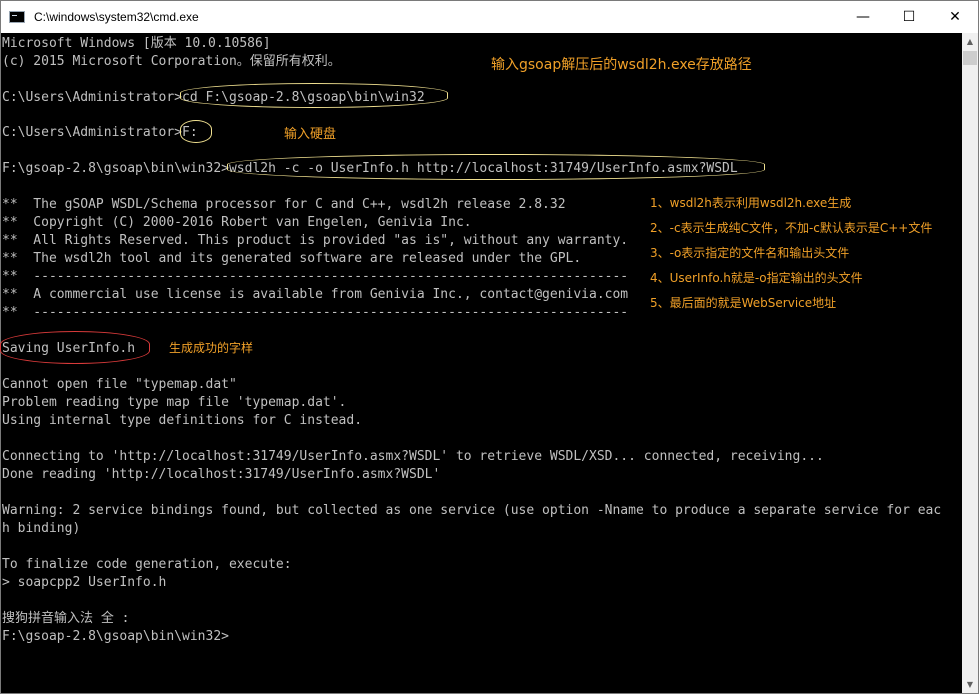  Describe the element at coordinates (41, 528) in the screenshot. I see `console-line: h binding)` at that location.